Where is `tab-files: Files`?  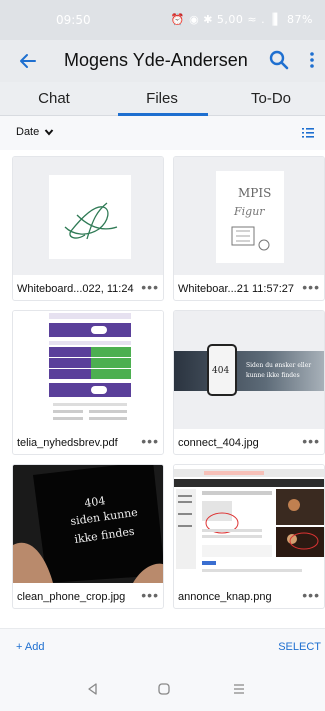 tab-files: Files is located at coordinates (162, 99).